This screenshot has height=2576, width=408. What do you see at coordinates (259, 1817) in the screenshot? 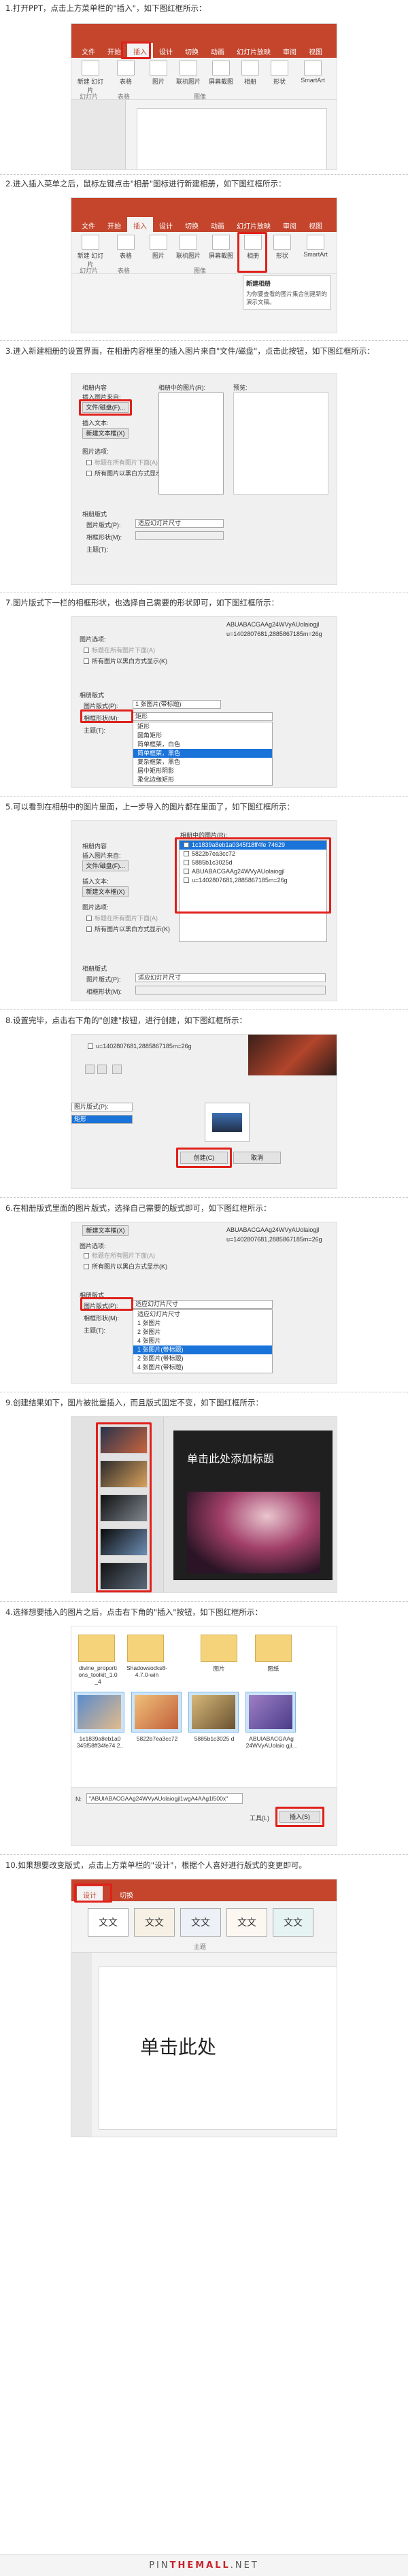
I see `tools-menu: 工具(L)` at bounding box center [259, 1817].